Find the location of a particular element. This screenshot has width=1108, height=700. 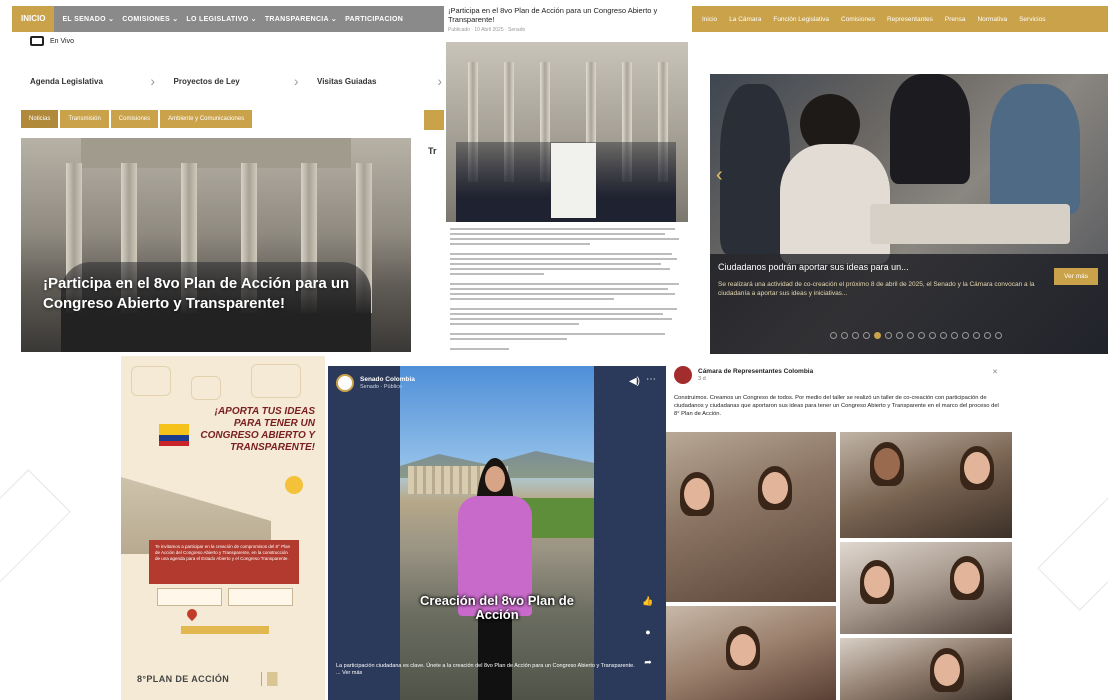

side-heading: Tr is located at coordinates (432, 151).